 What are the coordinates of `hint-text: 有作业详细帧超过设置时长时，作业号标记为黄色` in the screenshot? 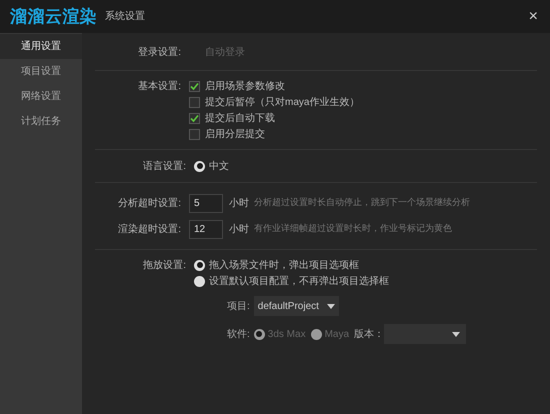 It's located at (353, 229).